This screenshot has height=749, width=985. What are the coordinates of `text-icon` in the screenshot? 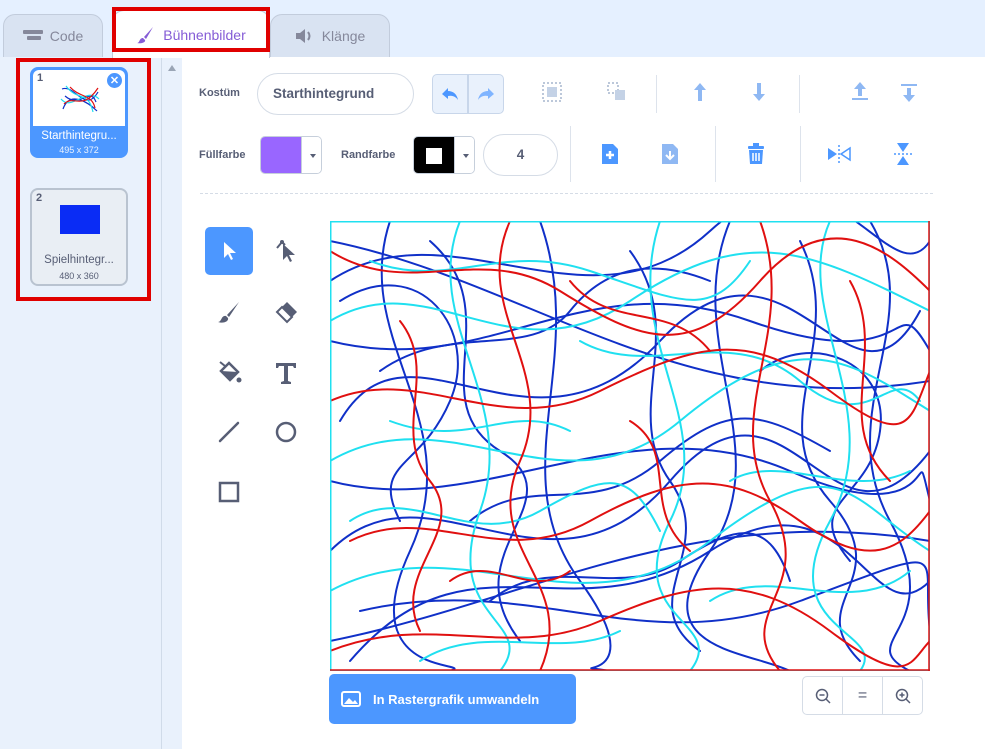 It's located at (286, 373).